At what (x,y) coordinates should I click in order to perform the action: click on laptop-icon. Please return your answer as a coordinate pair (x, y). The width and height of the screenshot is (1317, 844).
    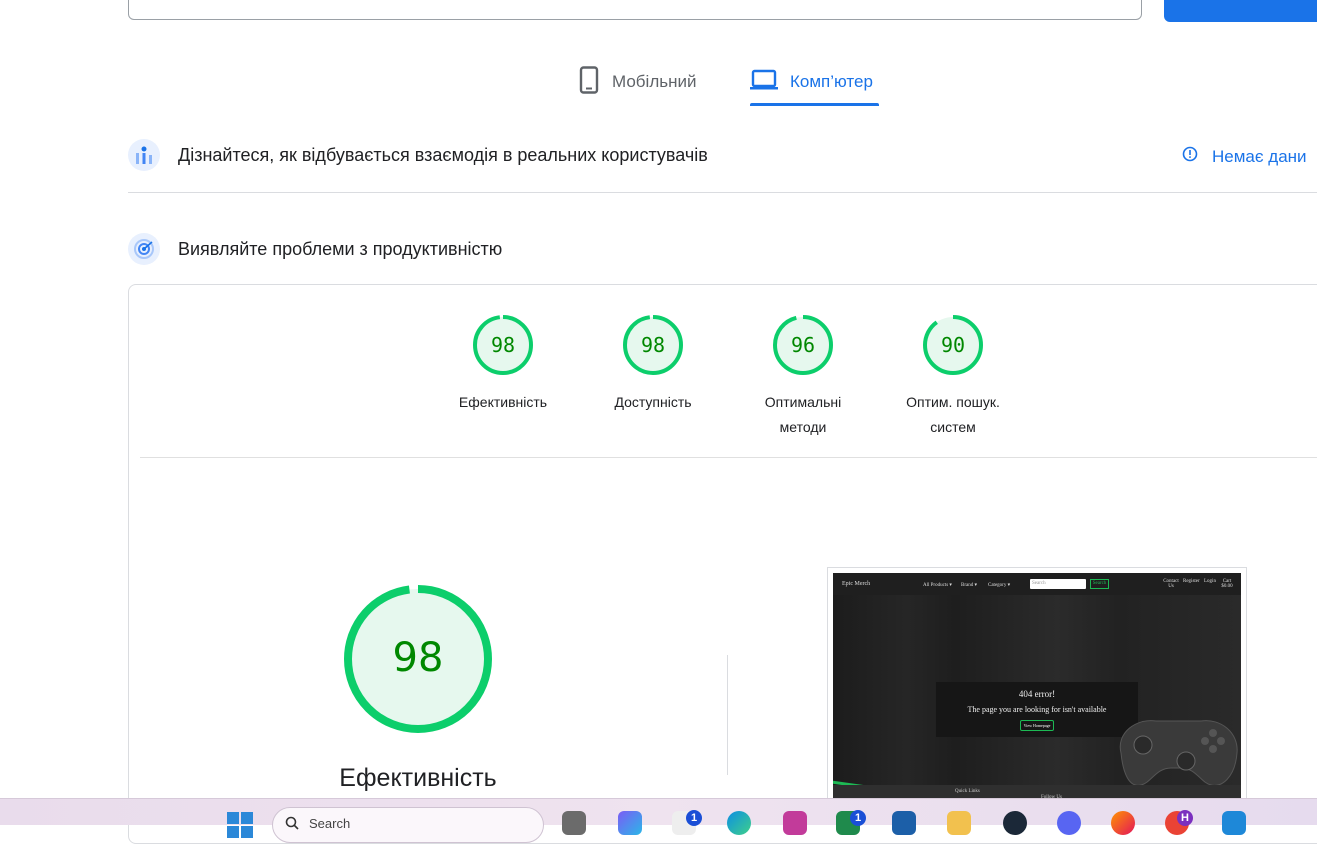
    Looking at the image, I should click on (764, 82).